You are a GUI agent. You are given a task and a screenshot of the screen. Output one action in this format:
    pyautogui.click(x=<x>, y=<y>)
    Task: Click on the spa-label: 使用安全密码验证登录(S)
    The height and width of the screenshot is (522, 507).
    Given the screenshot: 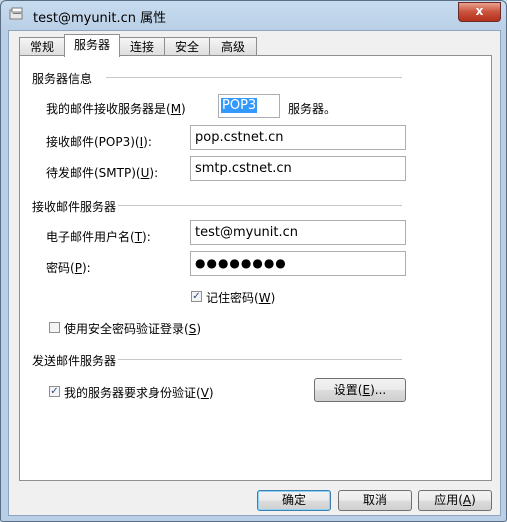 What is the action you would take?
    pyautogui.click(x=132, y=328)
    